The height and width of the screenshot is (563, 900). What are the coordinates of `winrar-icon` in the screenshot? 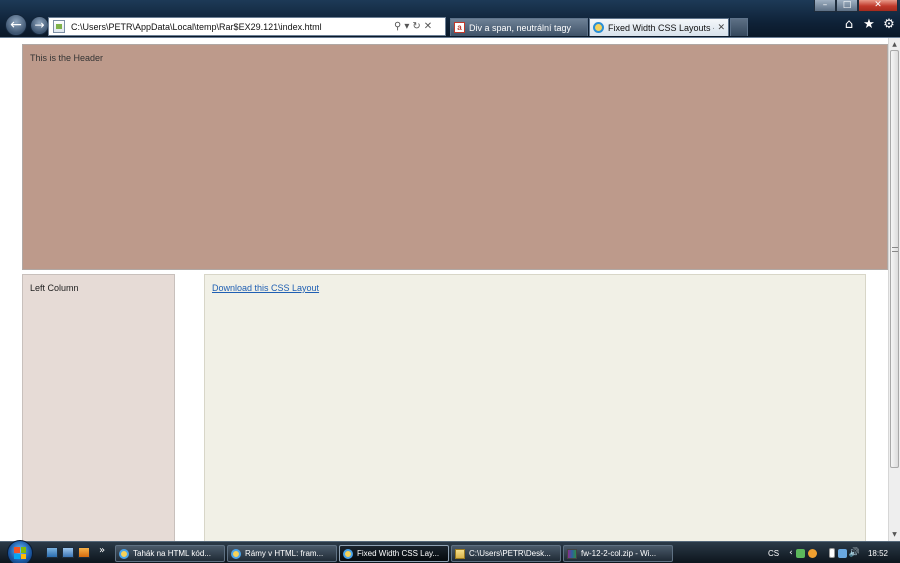 It's located at (572, 553).